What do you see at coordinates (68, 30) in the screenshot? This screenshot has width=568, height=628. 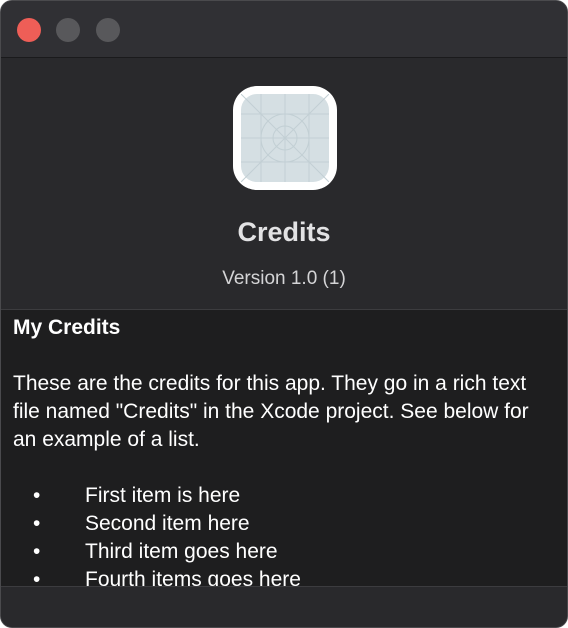 I see `minimize-button` at bounding box center [68, 30].